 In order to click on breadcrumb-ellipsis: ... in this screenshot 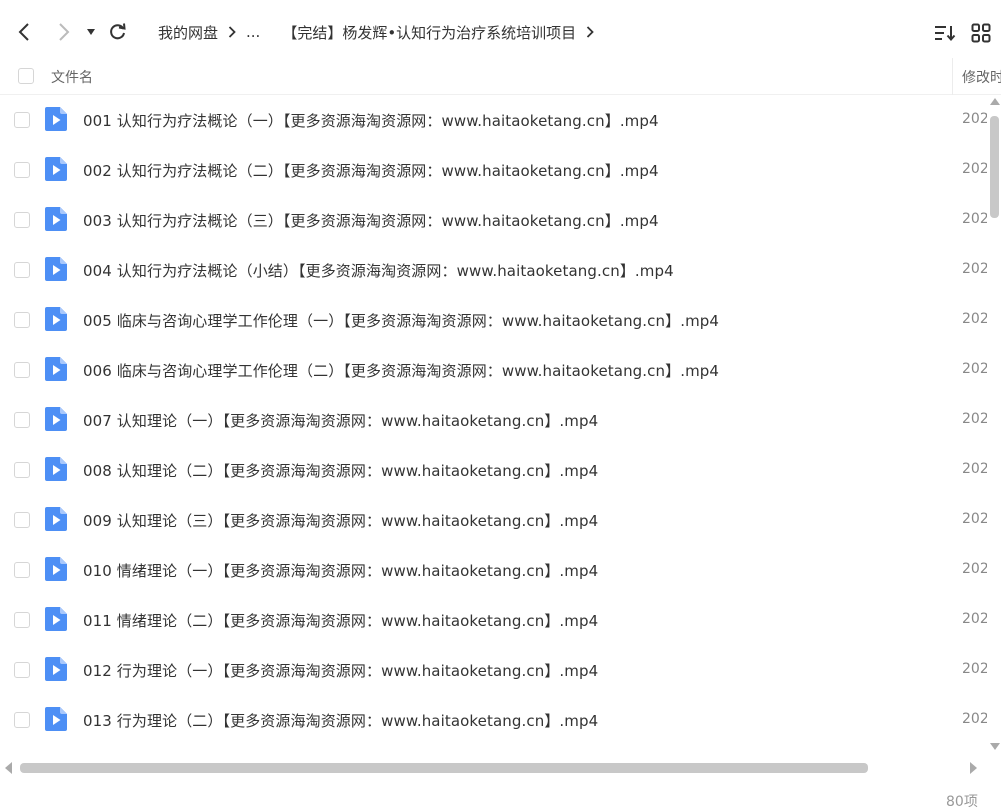, I will do `click(253, 32)`.